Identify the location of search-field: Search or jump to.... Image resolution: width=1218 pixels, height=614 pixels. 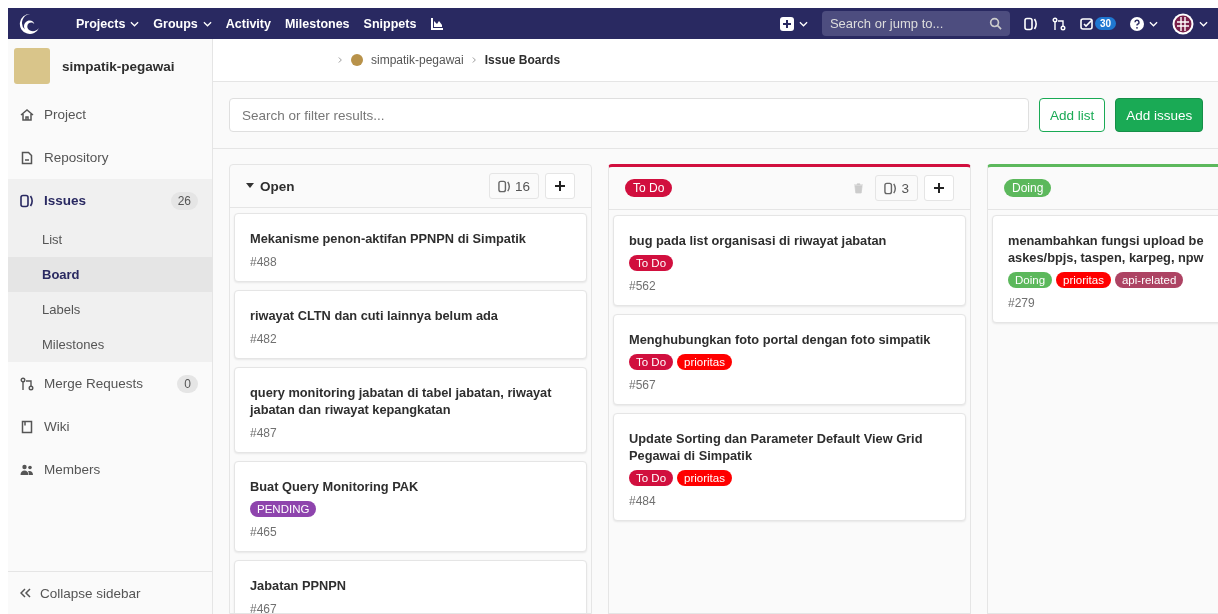
(915, 23).